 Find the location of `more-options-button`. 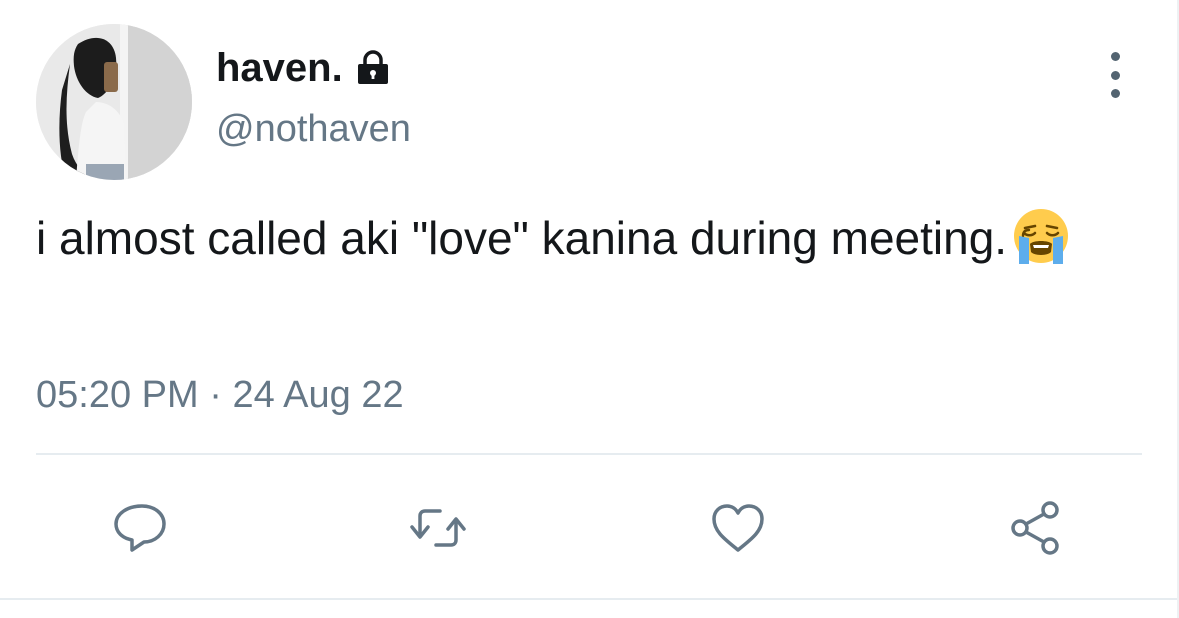

more-options-button is located at coordinates (1115, 75).